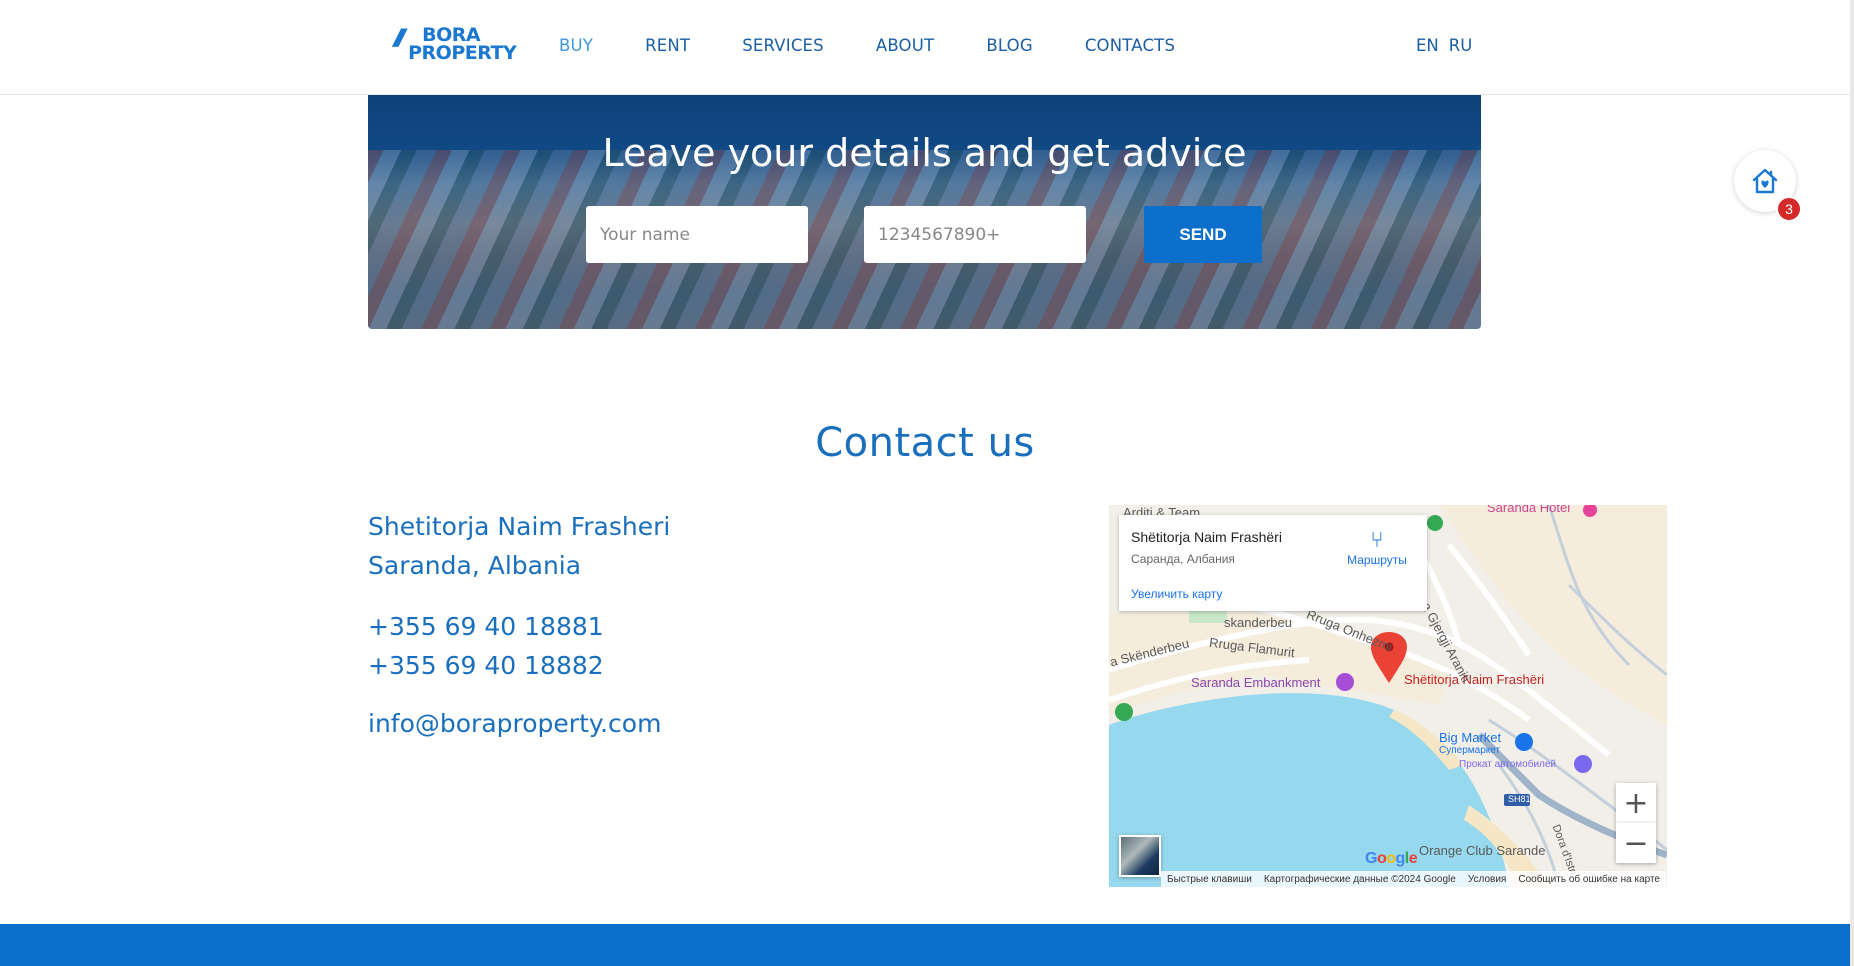  What do you see at coordinates (1359, 879) in the screenshot?
I see `map-data-text: Картографические данные ©2024 Google` at bounding box center [1359, 879].